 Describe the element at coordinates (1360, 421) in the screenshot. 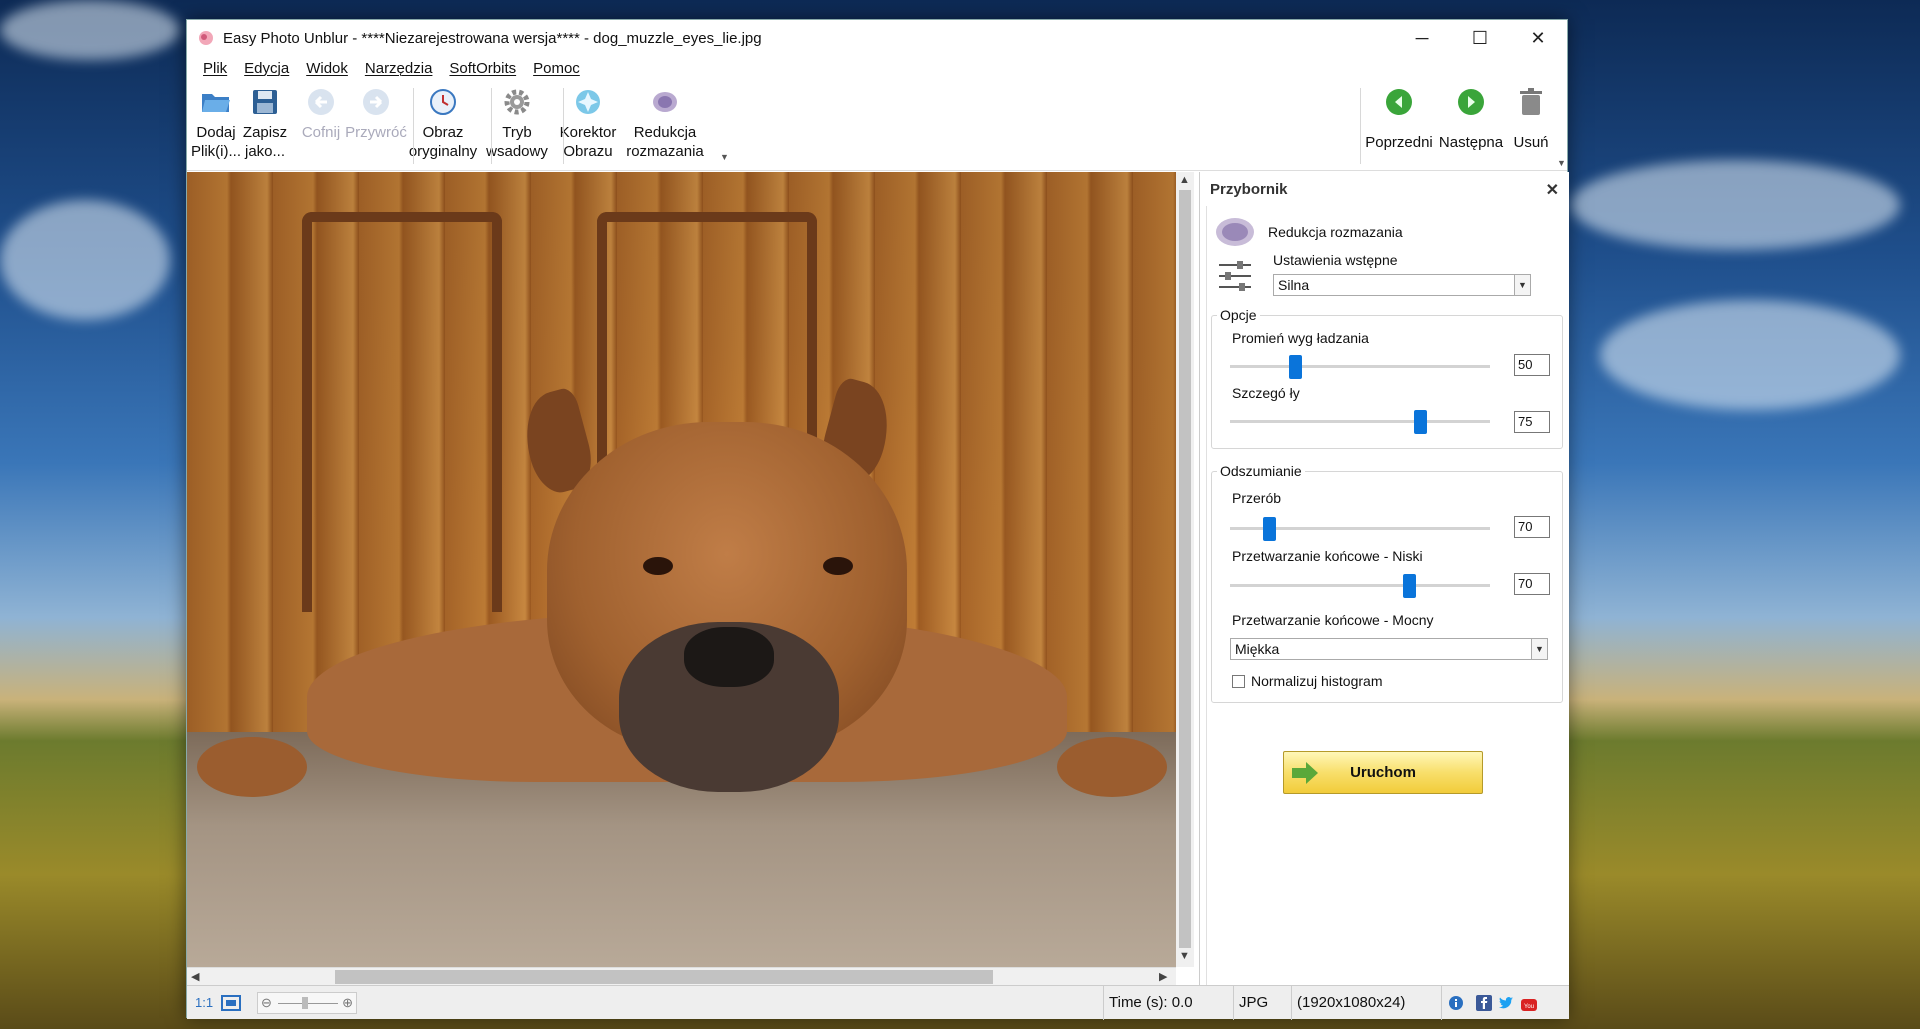

I see `details-slider` at that location.